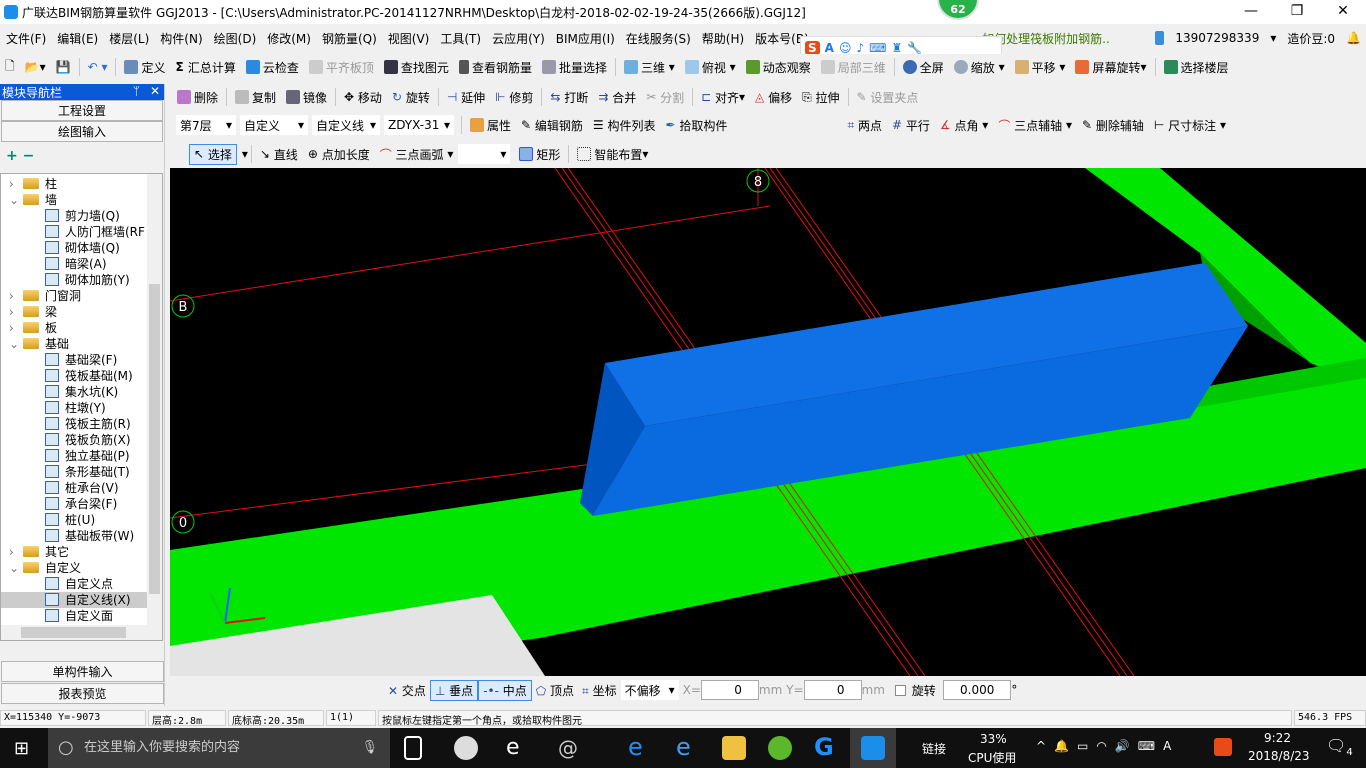 This screenshot has height=768, width=1366. Describe the element at coordinates (555, 690) in the screenshot. I see `snap-vertex: ⬠ 顶点` at that location.